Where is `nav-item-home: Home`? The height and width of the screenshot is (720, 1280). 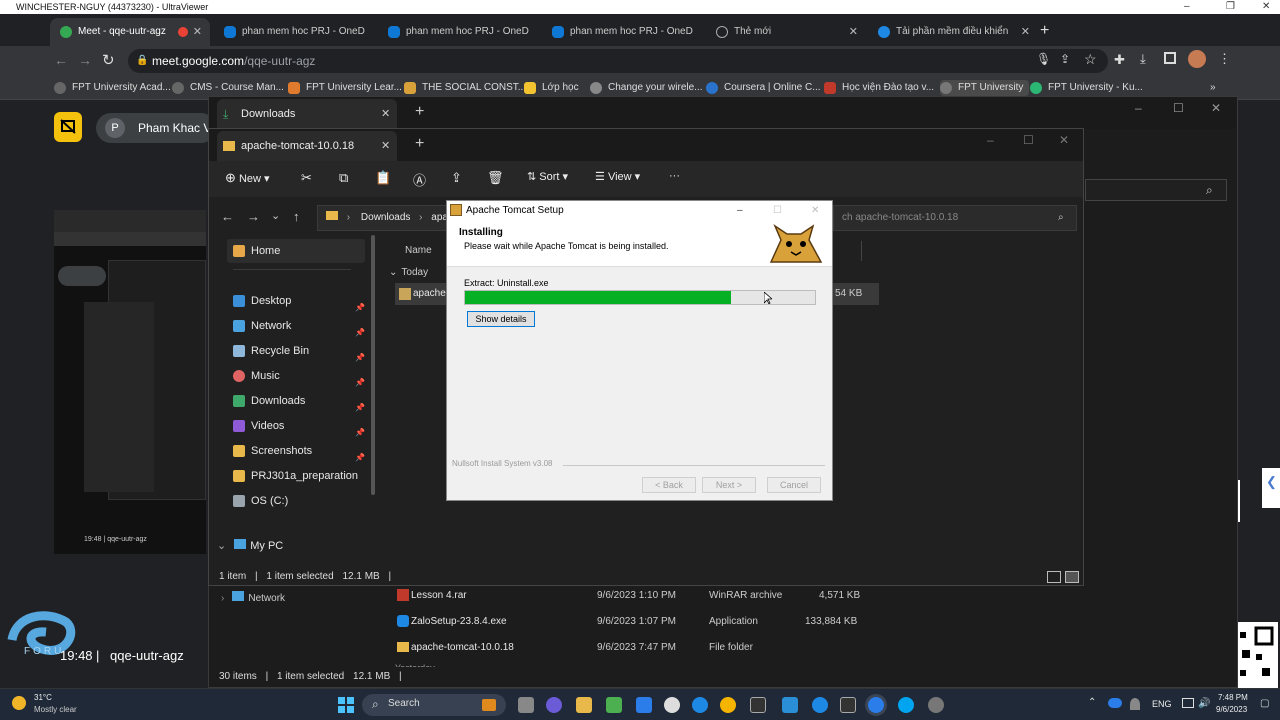
nav-item-home: Home is located at coordinates (256, 251).